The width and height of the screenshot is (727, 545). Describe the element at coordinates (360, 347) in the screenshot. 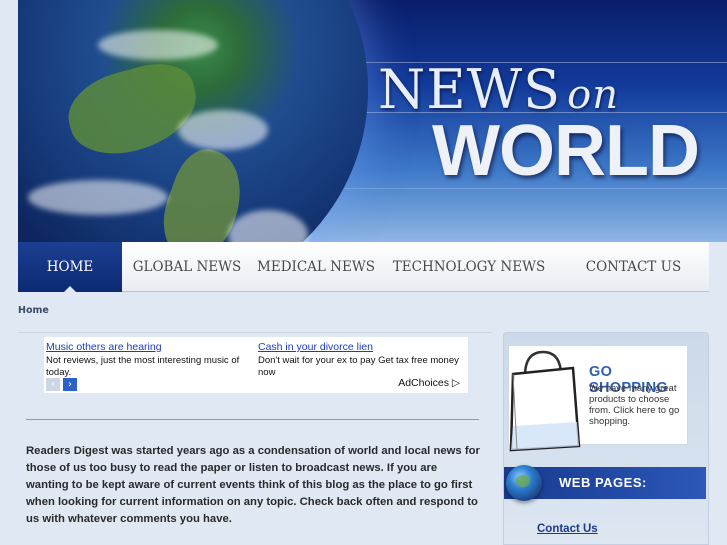

I see `ad-link-divorce: Cash in your divorce lien` at that location.